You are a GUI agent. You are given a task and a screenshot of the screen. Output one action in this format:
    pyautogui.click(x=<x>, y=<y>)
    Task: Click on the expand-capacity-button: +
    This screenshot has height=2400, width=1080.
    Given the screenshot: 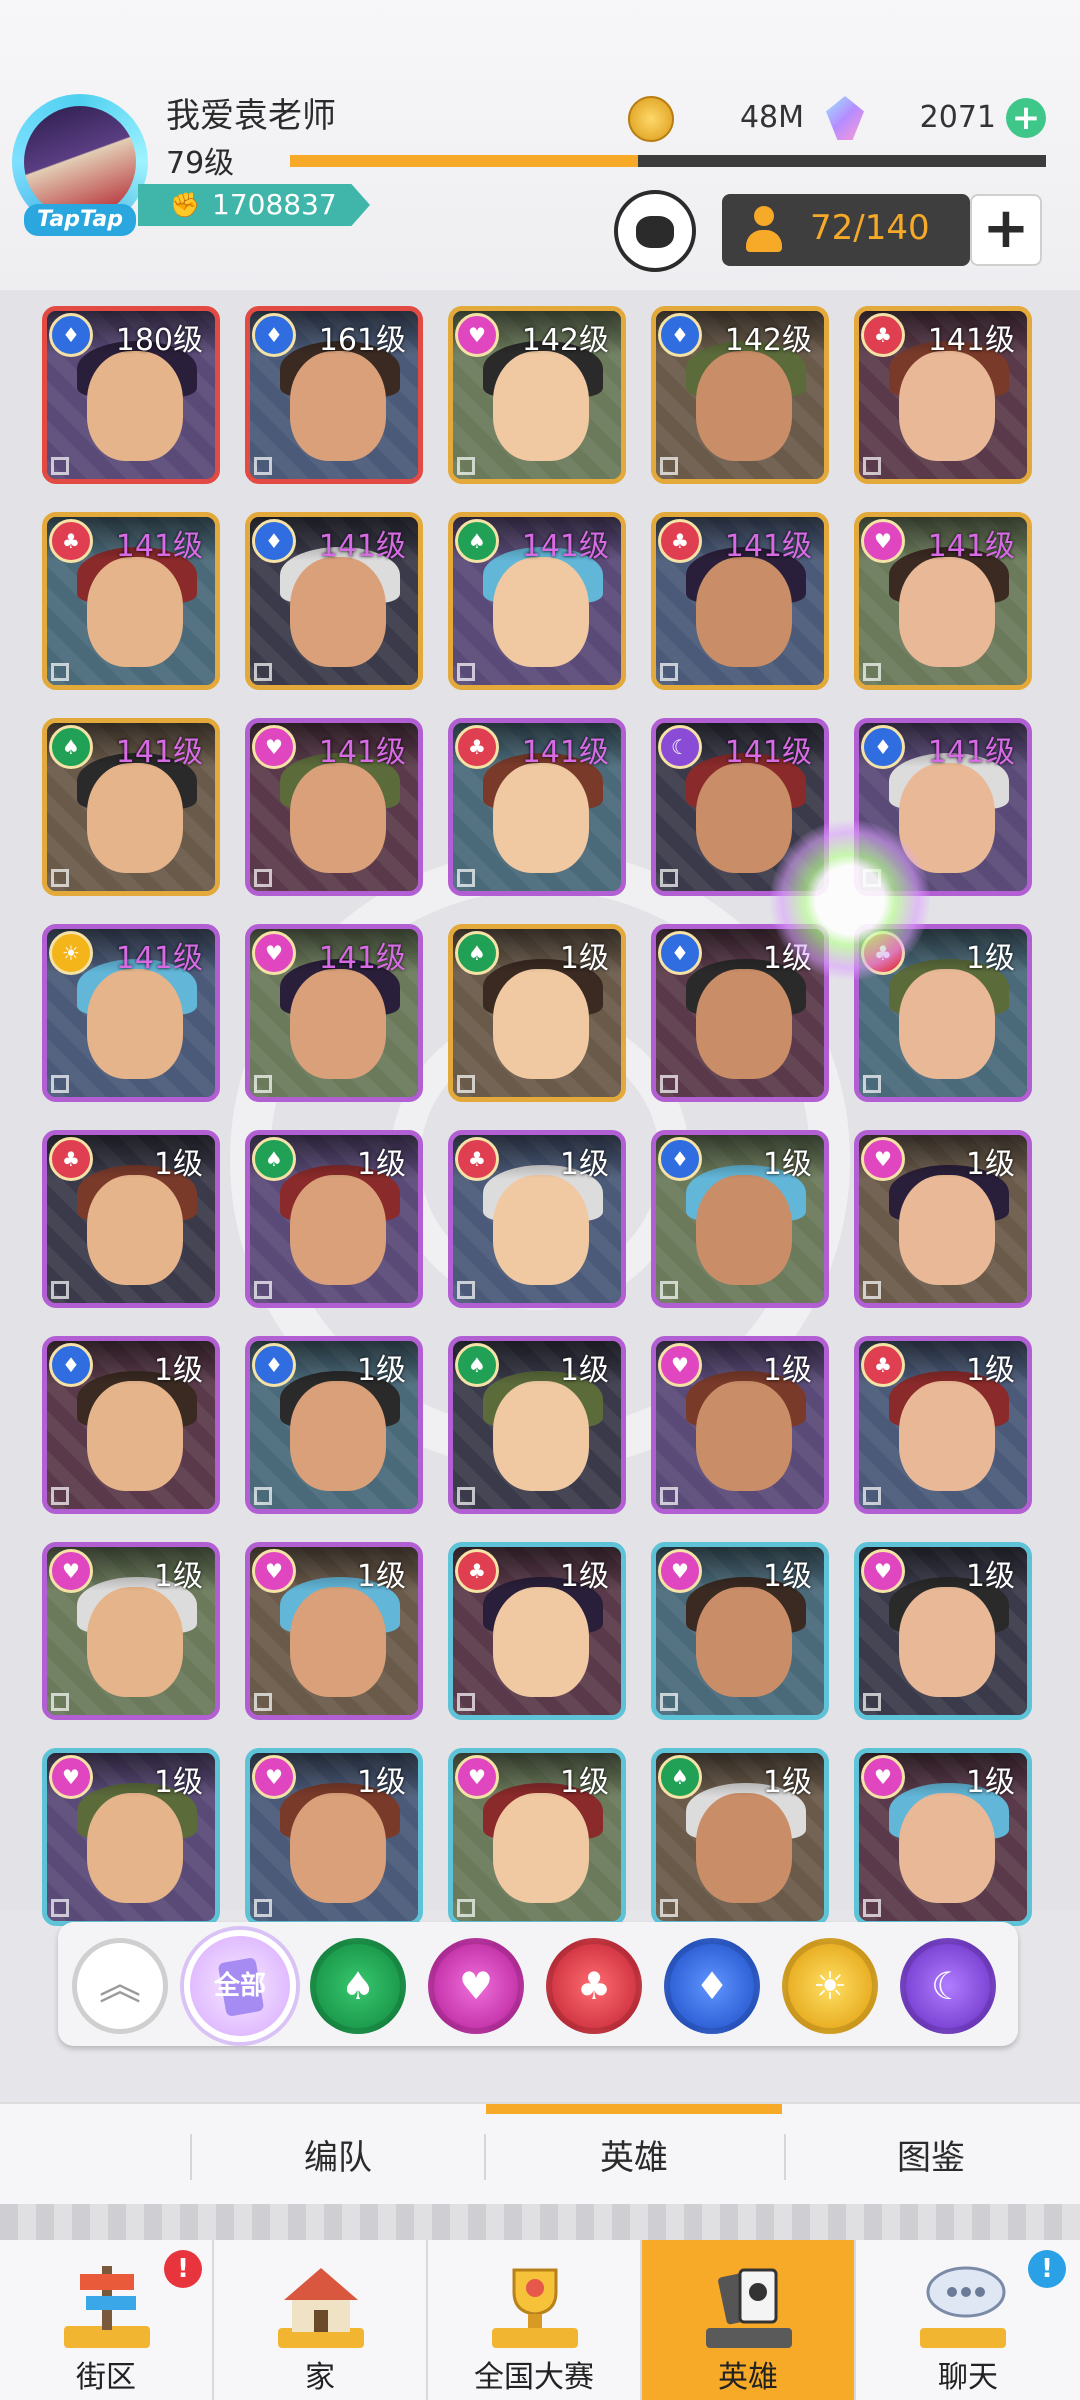 What is the action you would take?
    pyautogui.click(x=1006, y=230)
    